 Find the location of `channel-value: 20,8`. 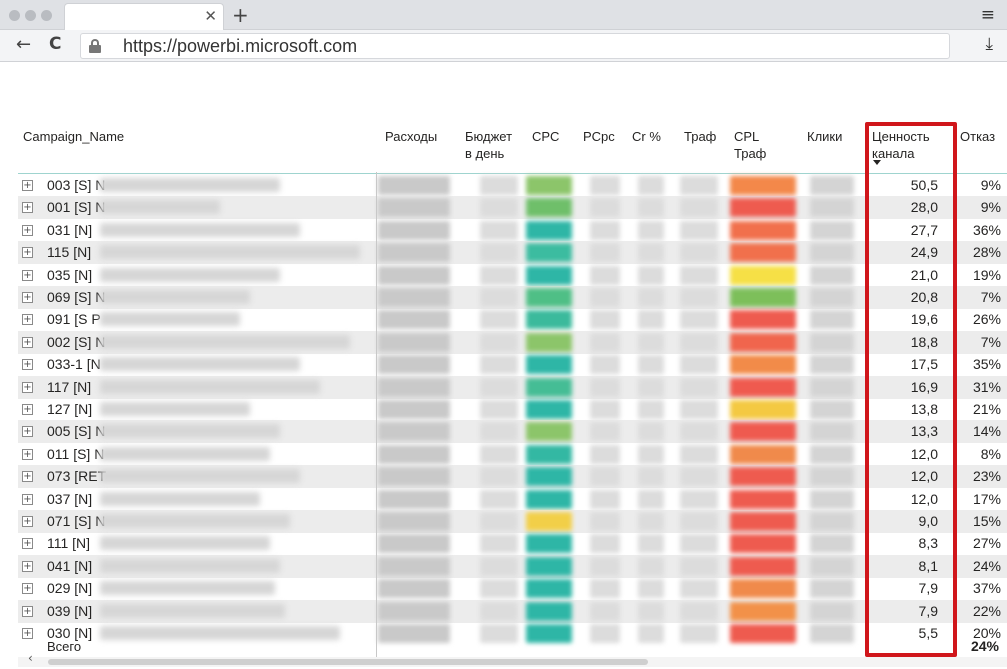

channel-value: 20,8 is located at coordinates (924, 297).